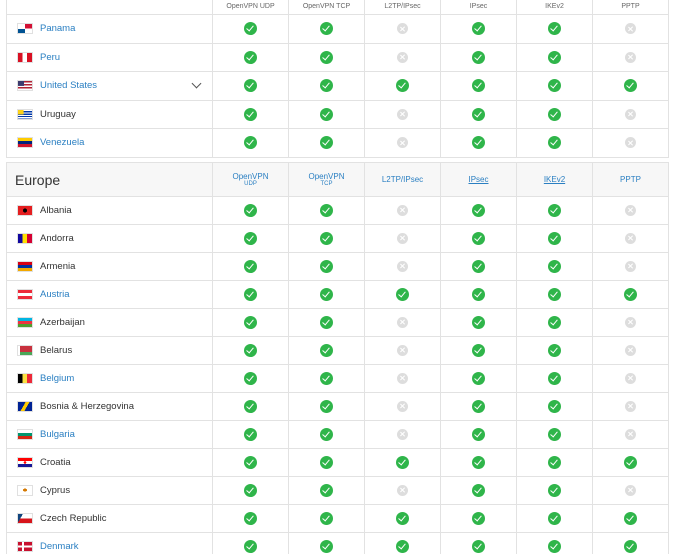  Describe the element at coordinates (56, 350) in the screenshot. I see `country-name: Belarus` at that location.